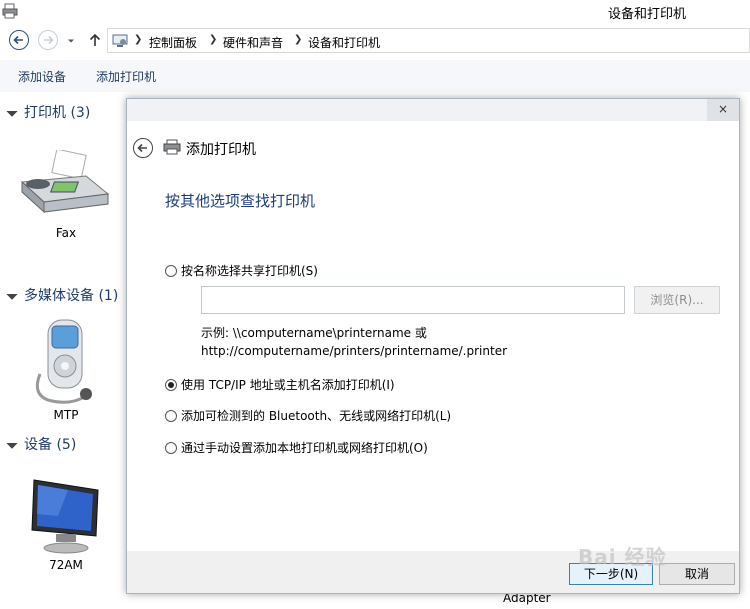  I want to click on breadcrumb-devices-printers: 设备和打印机, so click(344, 42).